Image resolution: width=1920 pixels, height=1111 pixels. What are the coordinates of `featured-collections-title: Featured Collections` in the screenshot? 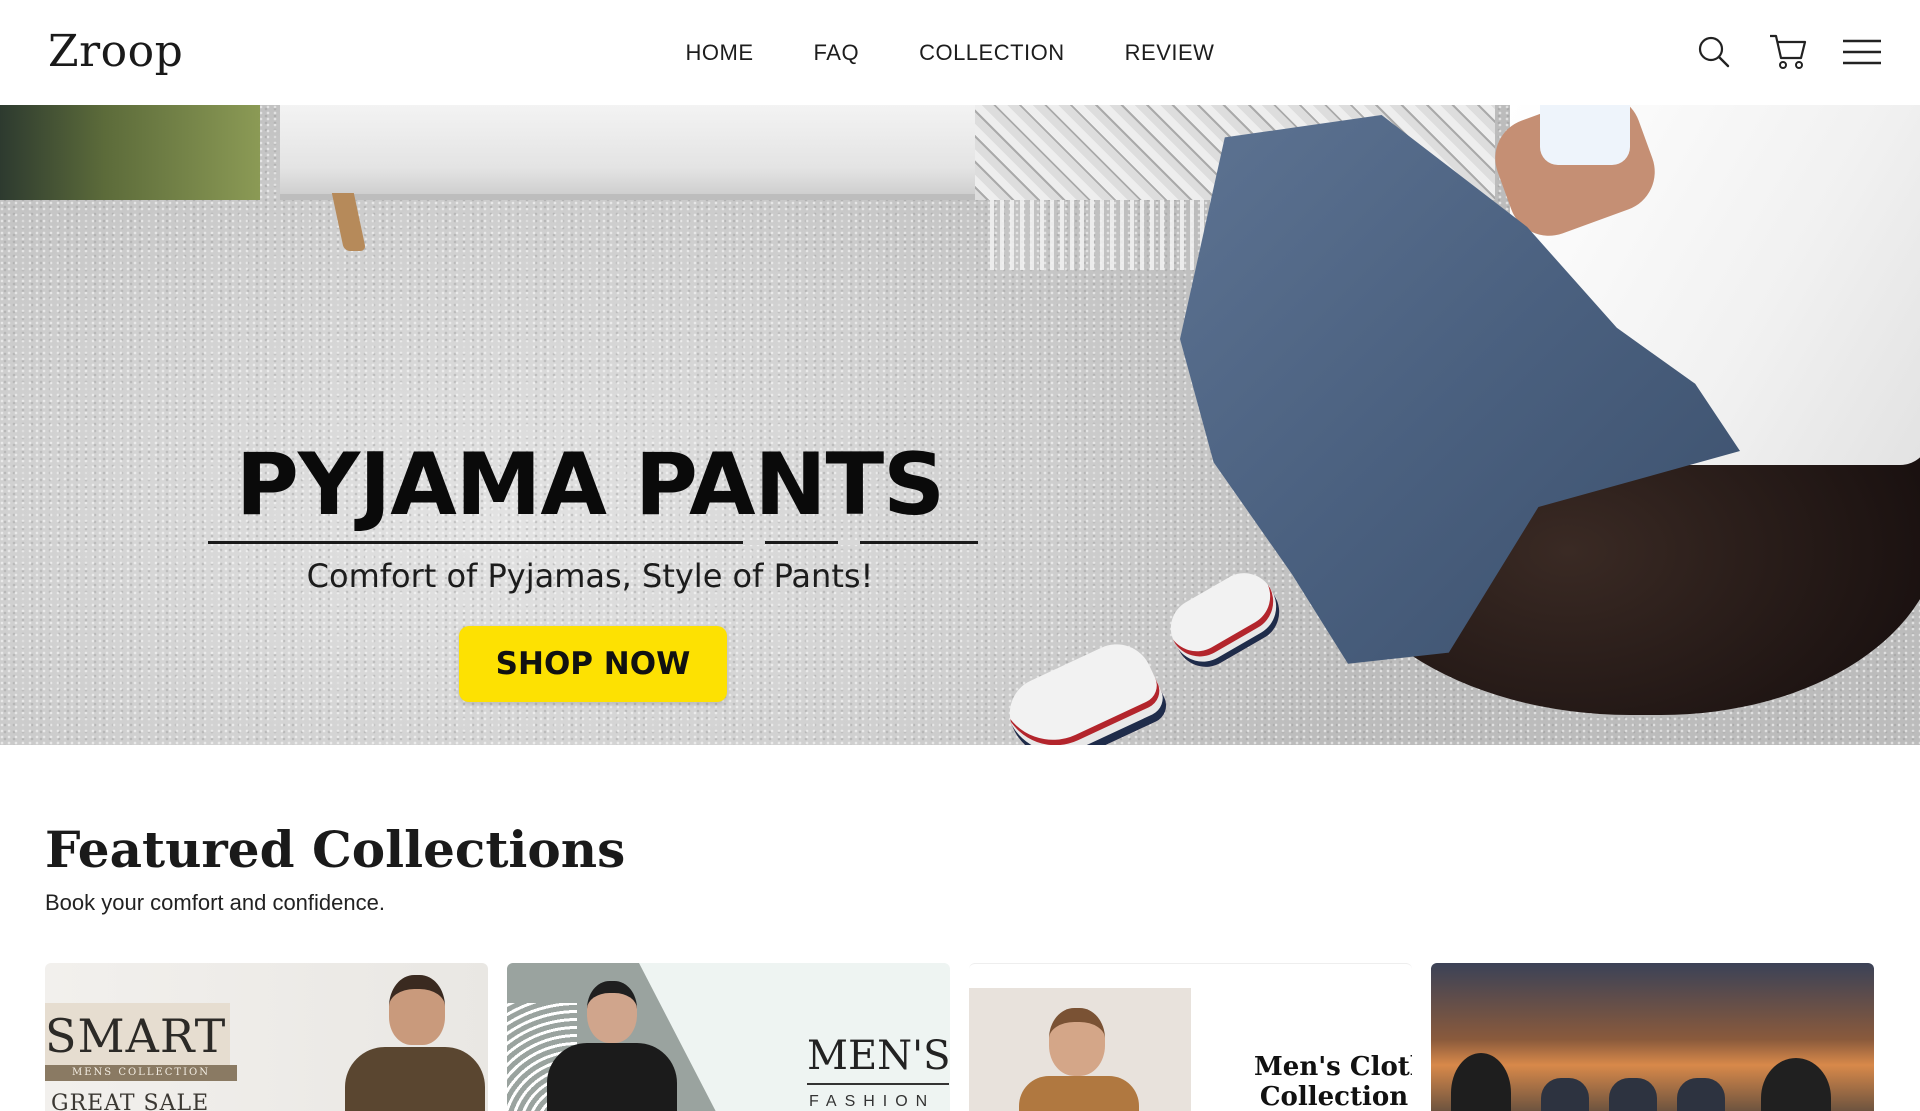 It's located at (335, 849).